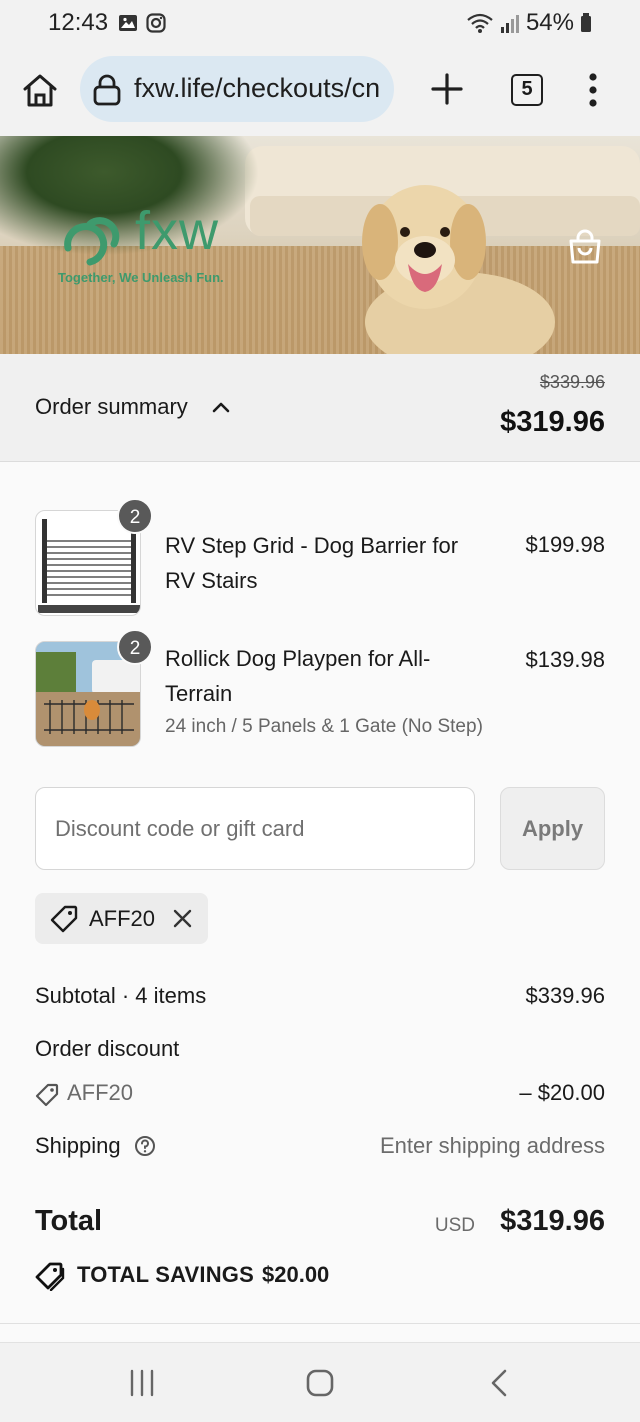  What do you see at coordinates (447, 89) in the screenshot?
I see `new-tab-icon` at bounding box center [447, 89].